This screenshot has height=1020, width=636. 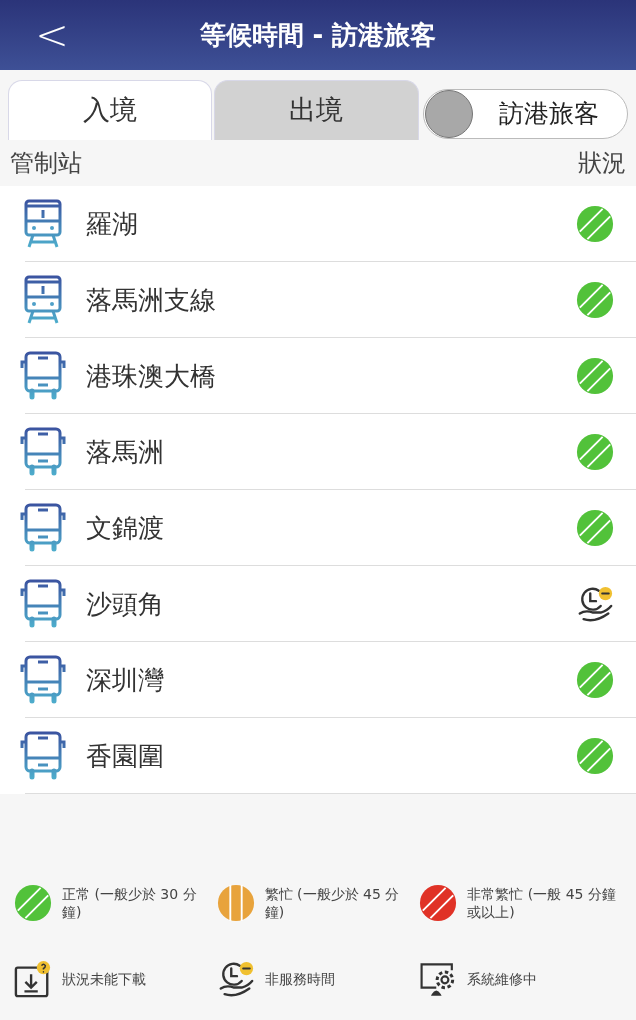 I want to click on station-name: 港珠澳大橋, so click(x=151, y=376).